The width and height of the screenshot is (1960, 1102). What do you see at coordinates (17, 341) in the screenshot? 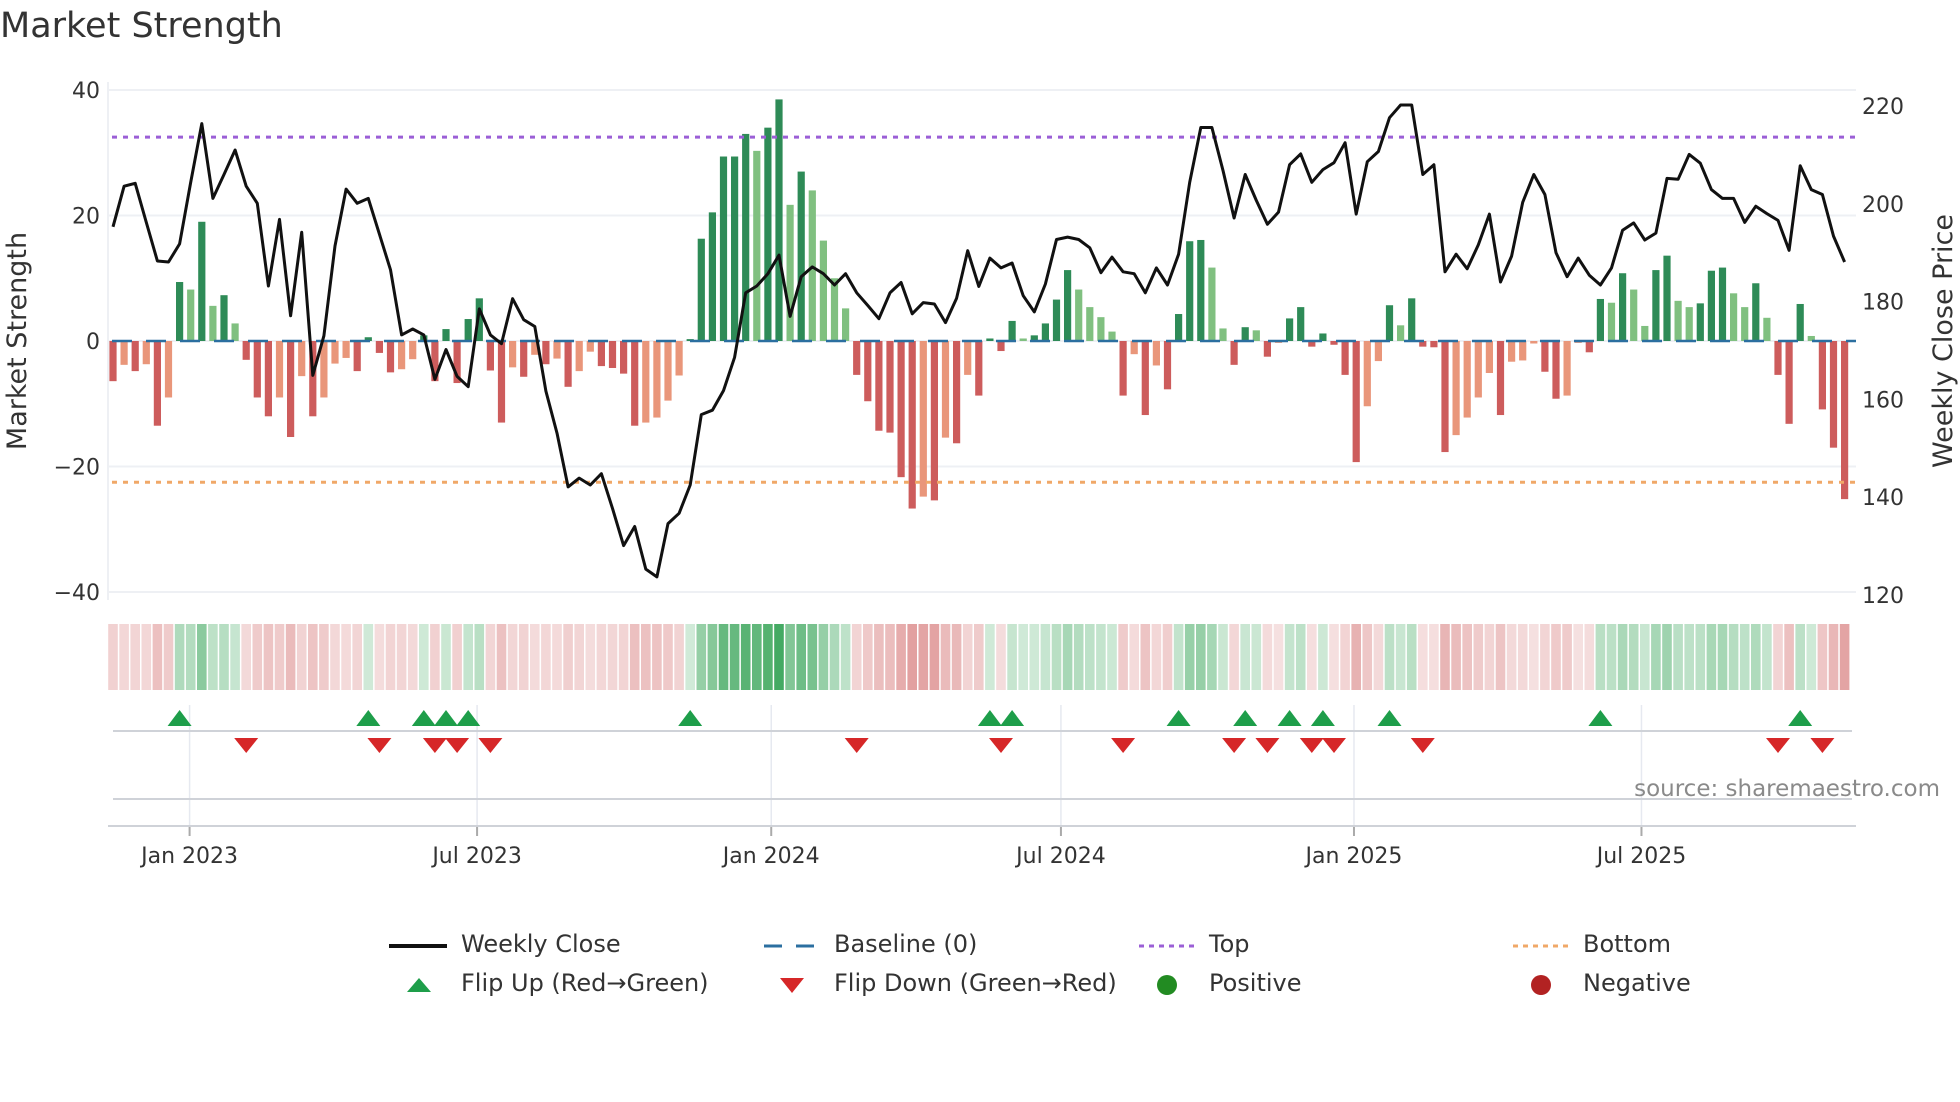
I see `y-axis-title: Market Strength` at bounding box center [17, 341].